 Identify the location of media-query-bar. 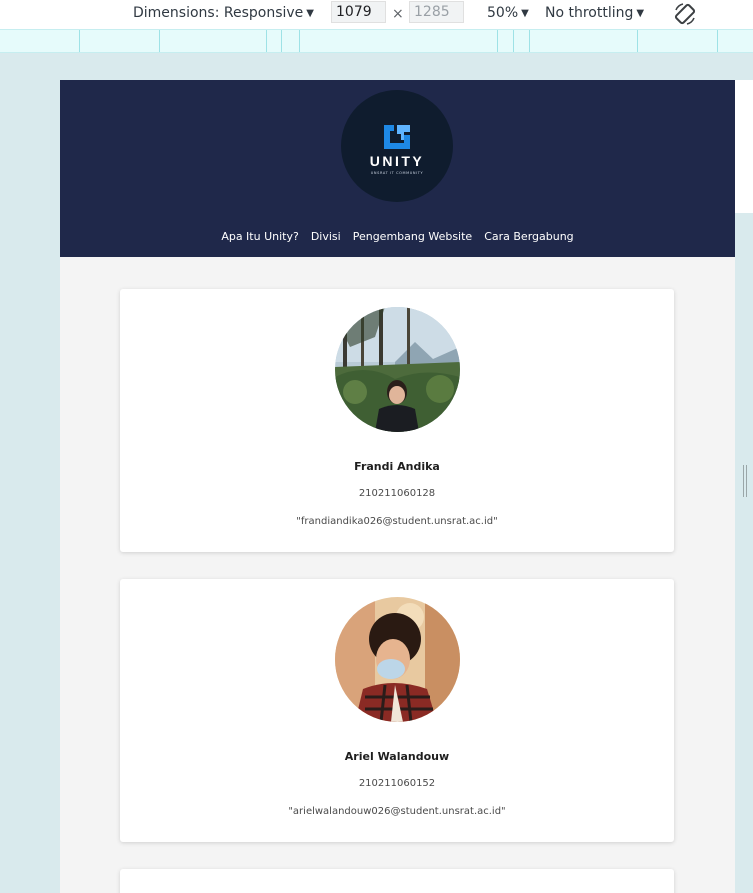
(376, 41).